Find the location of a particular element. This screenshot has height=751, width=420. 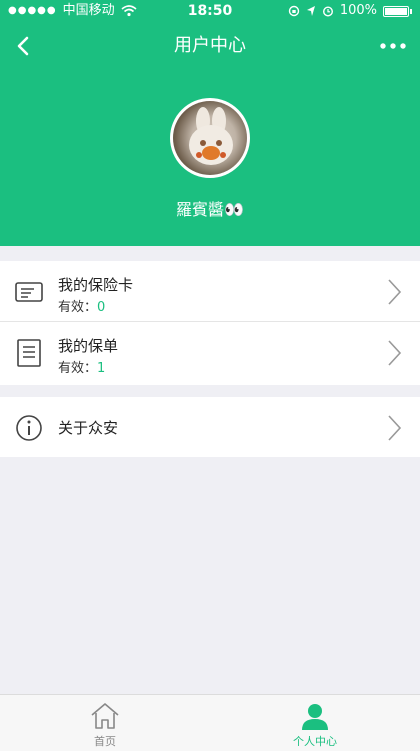

valid-count: 0 is located at coordinates (101, 307).